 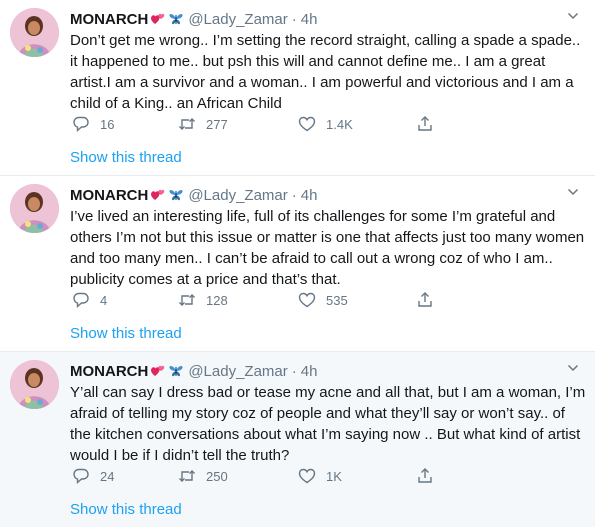 I want to click on reply-count: 4, so click(x=104, y=300).